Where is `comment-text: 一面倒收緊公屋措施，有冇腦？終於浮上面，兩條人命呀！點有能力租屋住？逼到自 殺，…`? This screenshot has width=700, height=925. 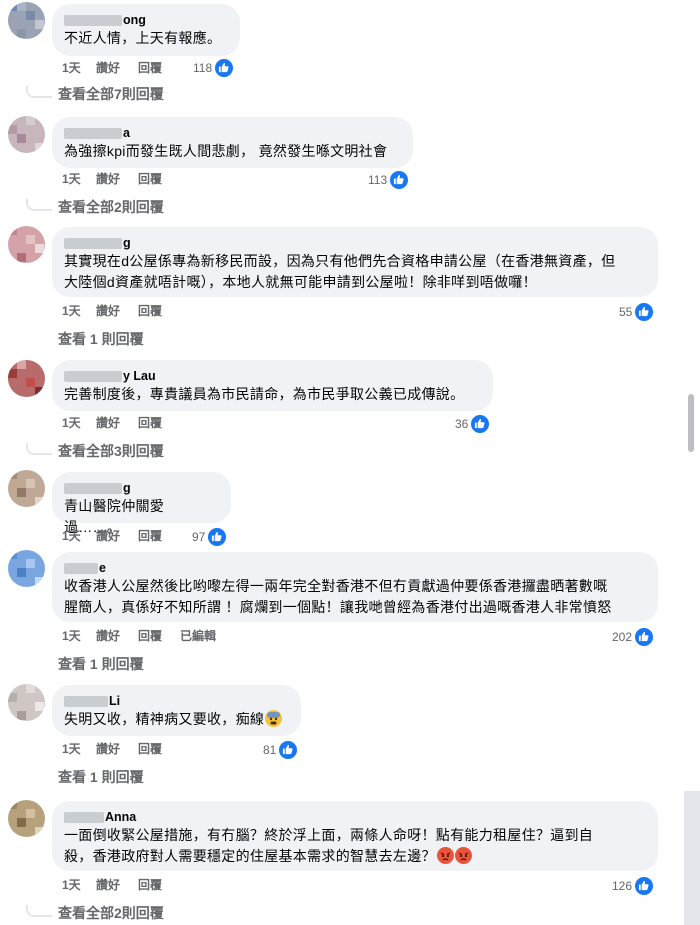
comment-text: 一面倒收緊公屋措施，有冇腦？終於浮上面，兩條人命呀！點有能力租屋住？逼到自 殺，… is located at coordinates (329, 845).